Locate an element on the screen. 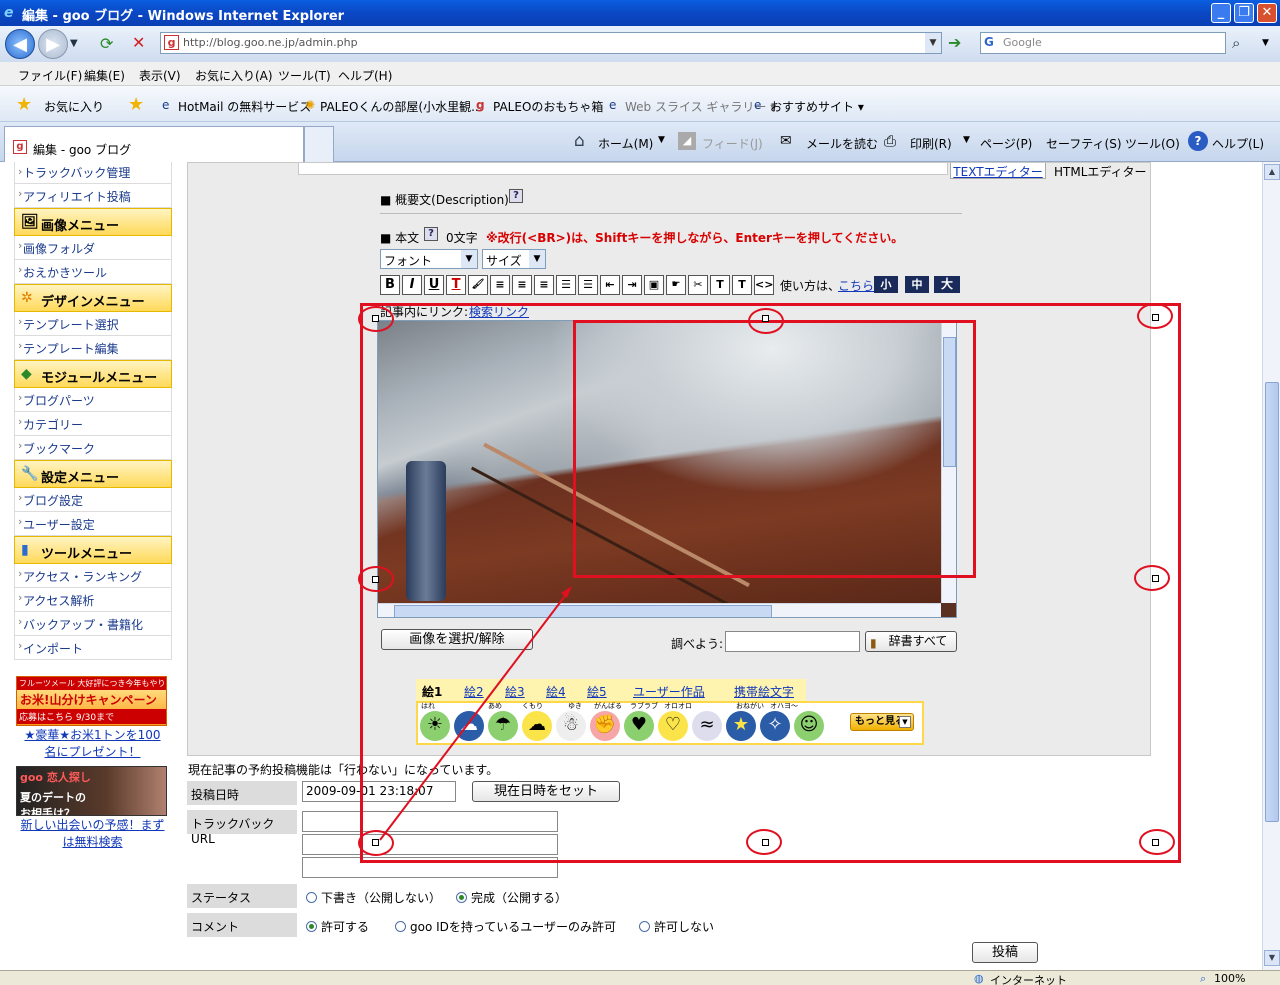 This screenshot has width=1280, height=985. scroll-down-icon: ▼ is located at coordinates (1272, 958).